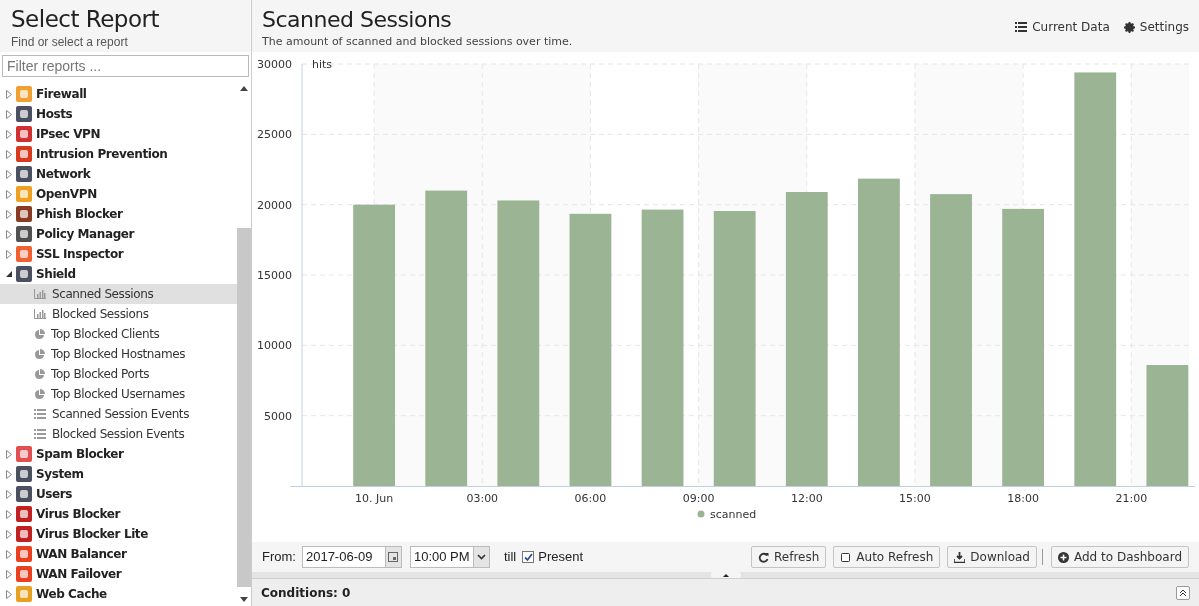  I want to click on tree-item: Phish Blocker, so click(118, 214).